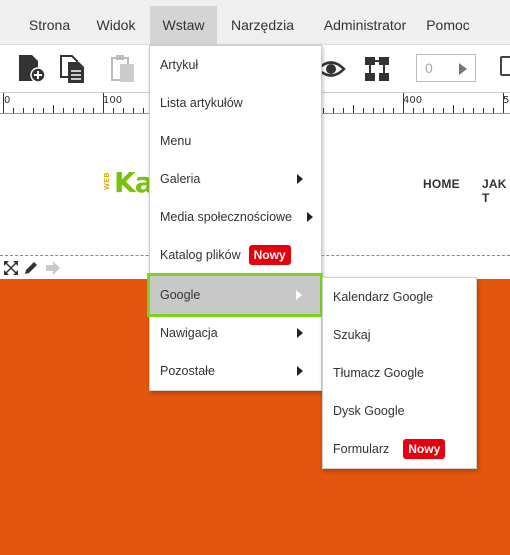 The image size is (510, 555). I want to click on menu-narzedzia: Narzędzia, so click(262, 25).